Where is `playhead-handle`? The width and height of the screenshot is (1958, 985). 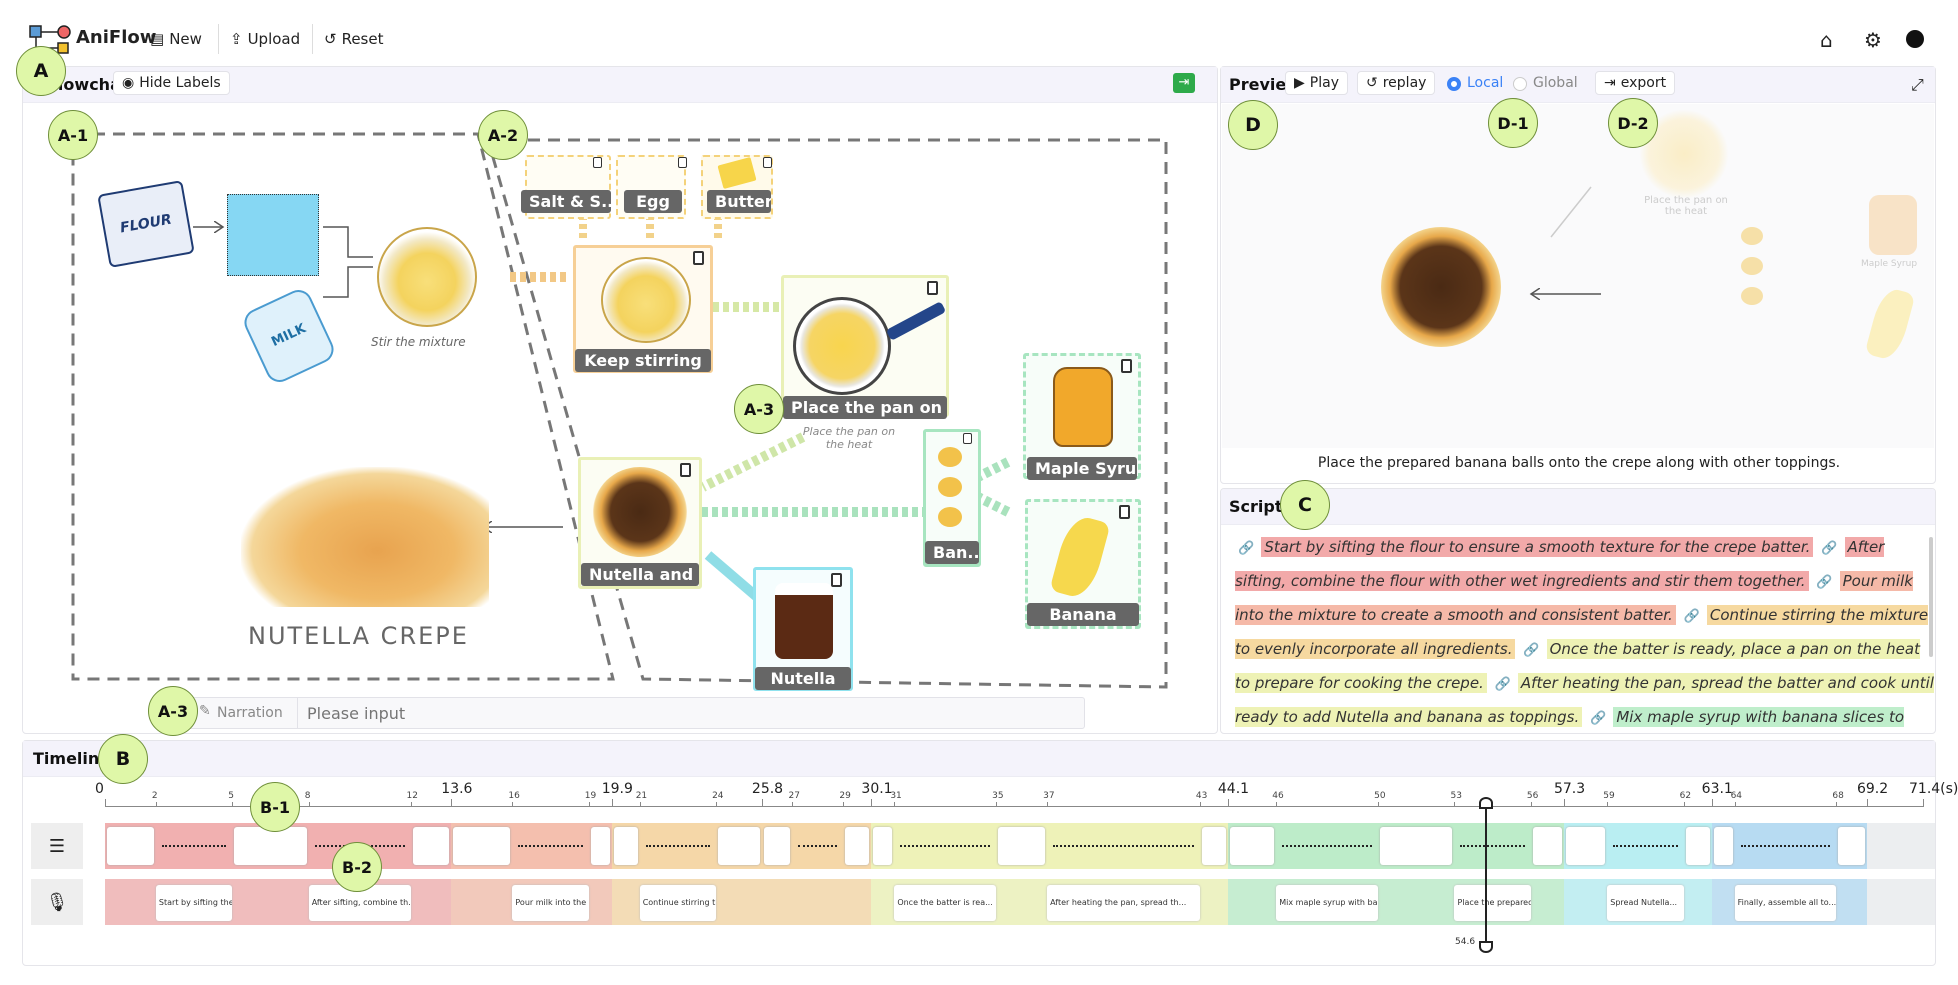
playhead-handle is located at coordinates (1486, 803).